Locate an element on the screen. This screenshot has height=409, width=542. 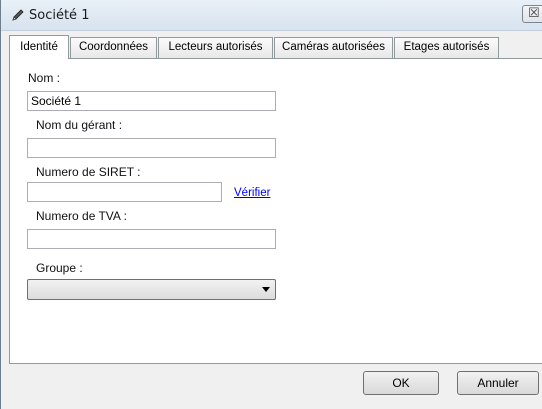
verify-link: Vérifier is located at coordinates (252, 193).